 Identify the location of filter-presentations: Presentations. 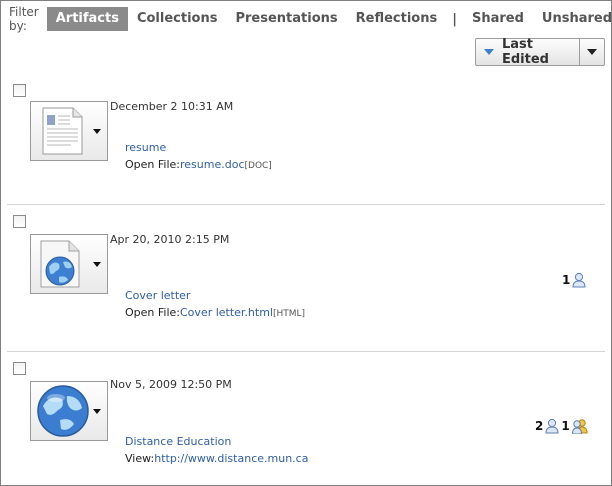
(286, 19).